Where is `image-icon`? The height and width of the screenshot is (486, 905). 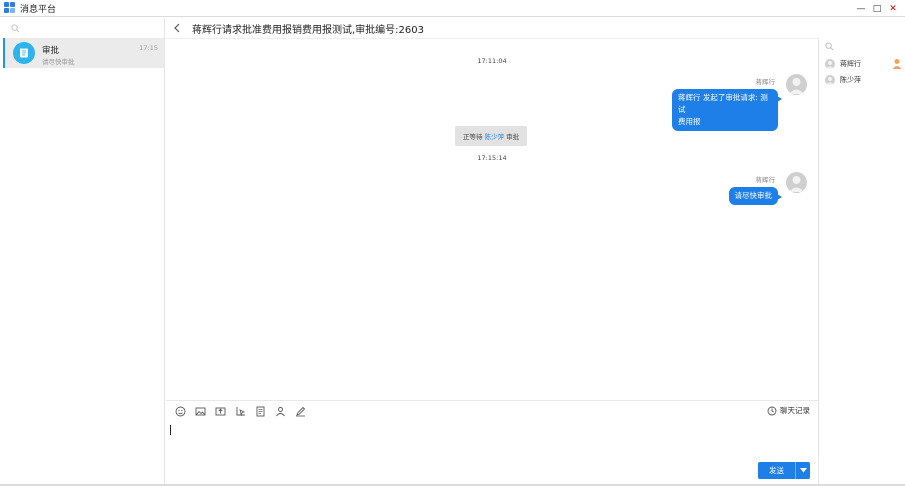 image-icon is located at coordinates (200, 411).